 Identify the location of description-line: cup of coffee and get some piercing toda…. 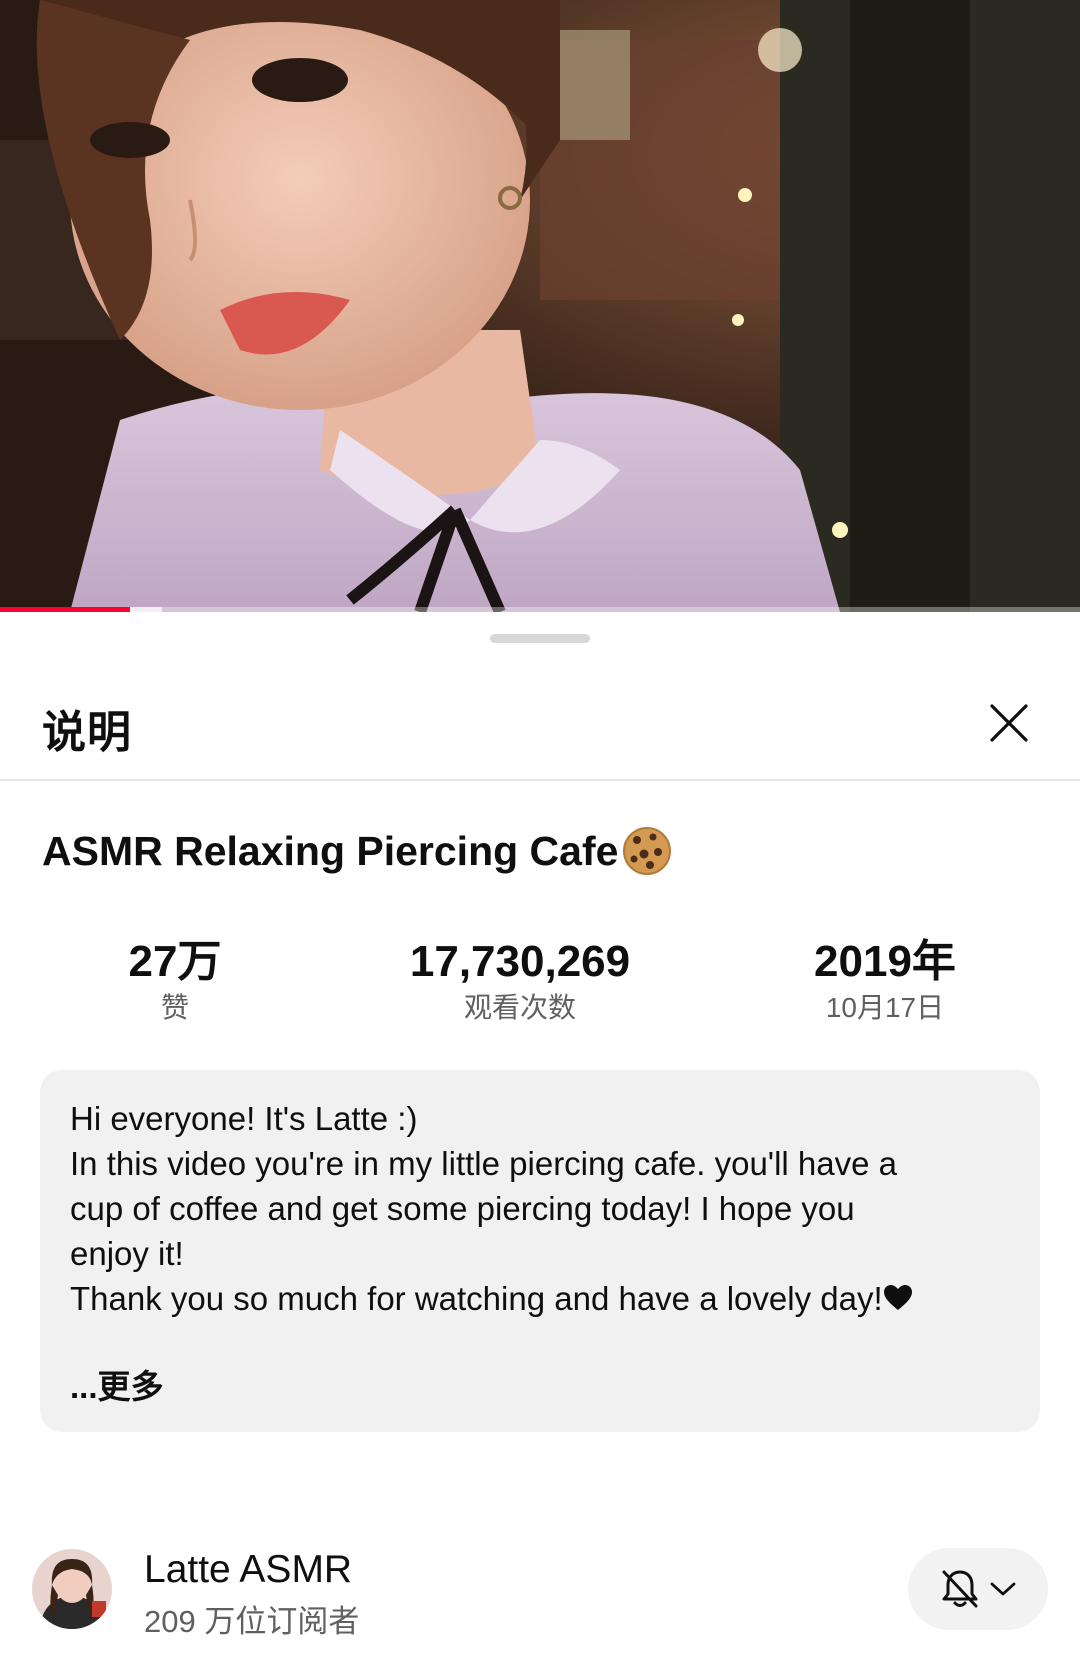
(462, 1208).